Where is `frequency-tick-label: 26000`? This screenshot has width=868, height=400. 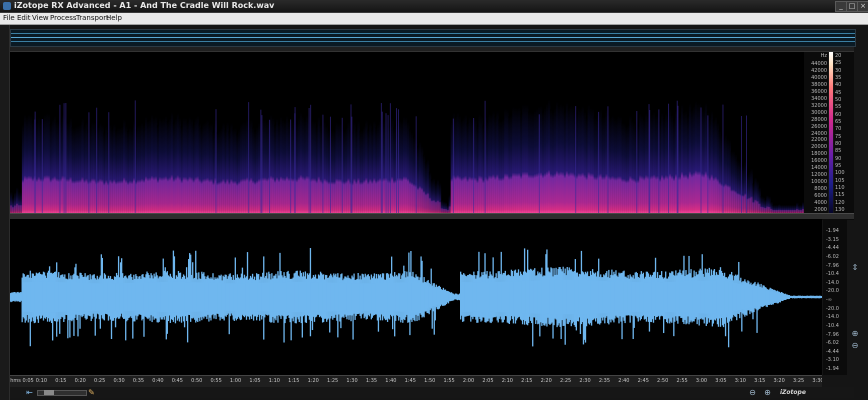
frequency-tick-label: 26000 is located at coordinates (819, 126).